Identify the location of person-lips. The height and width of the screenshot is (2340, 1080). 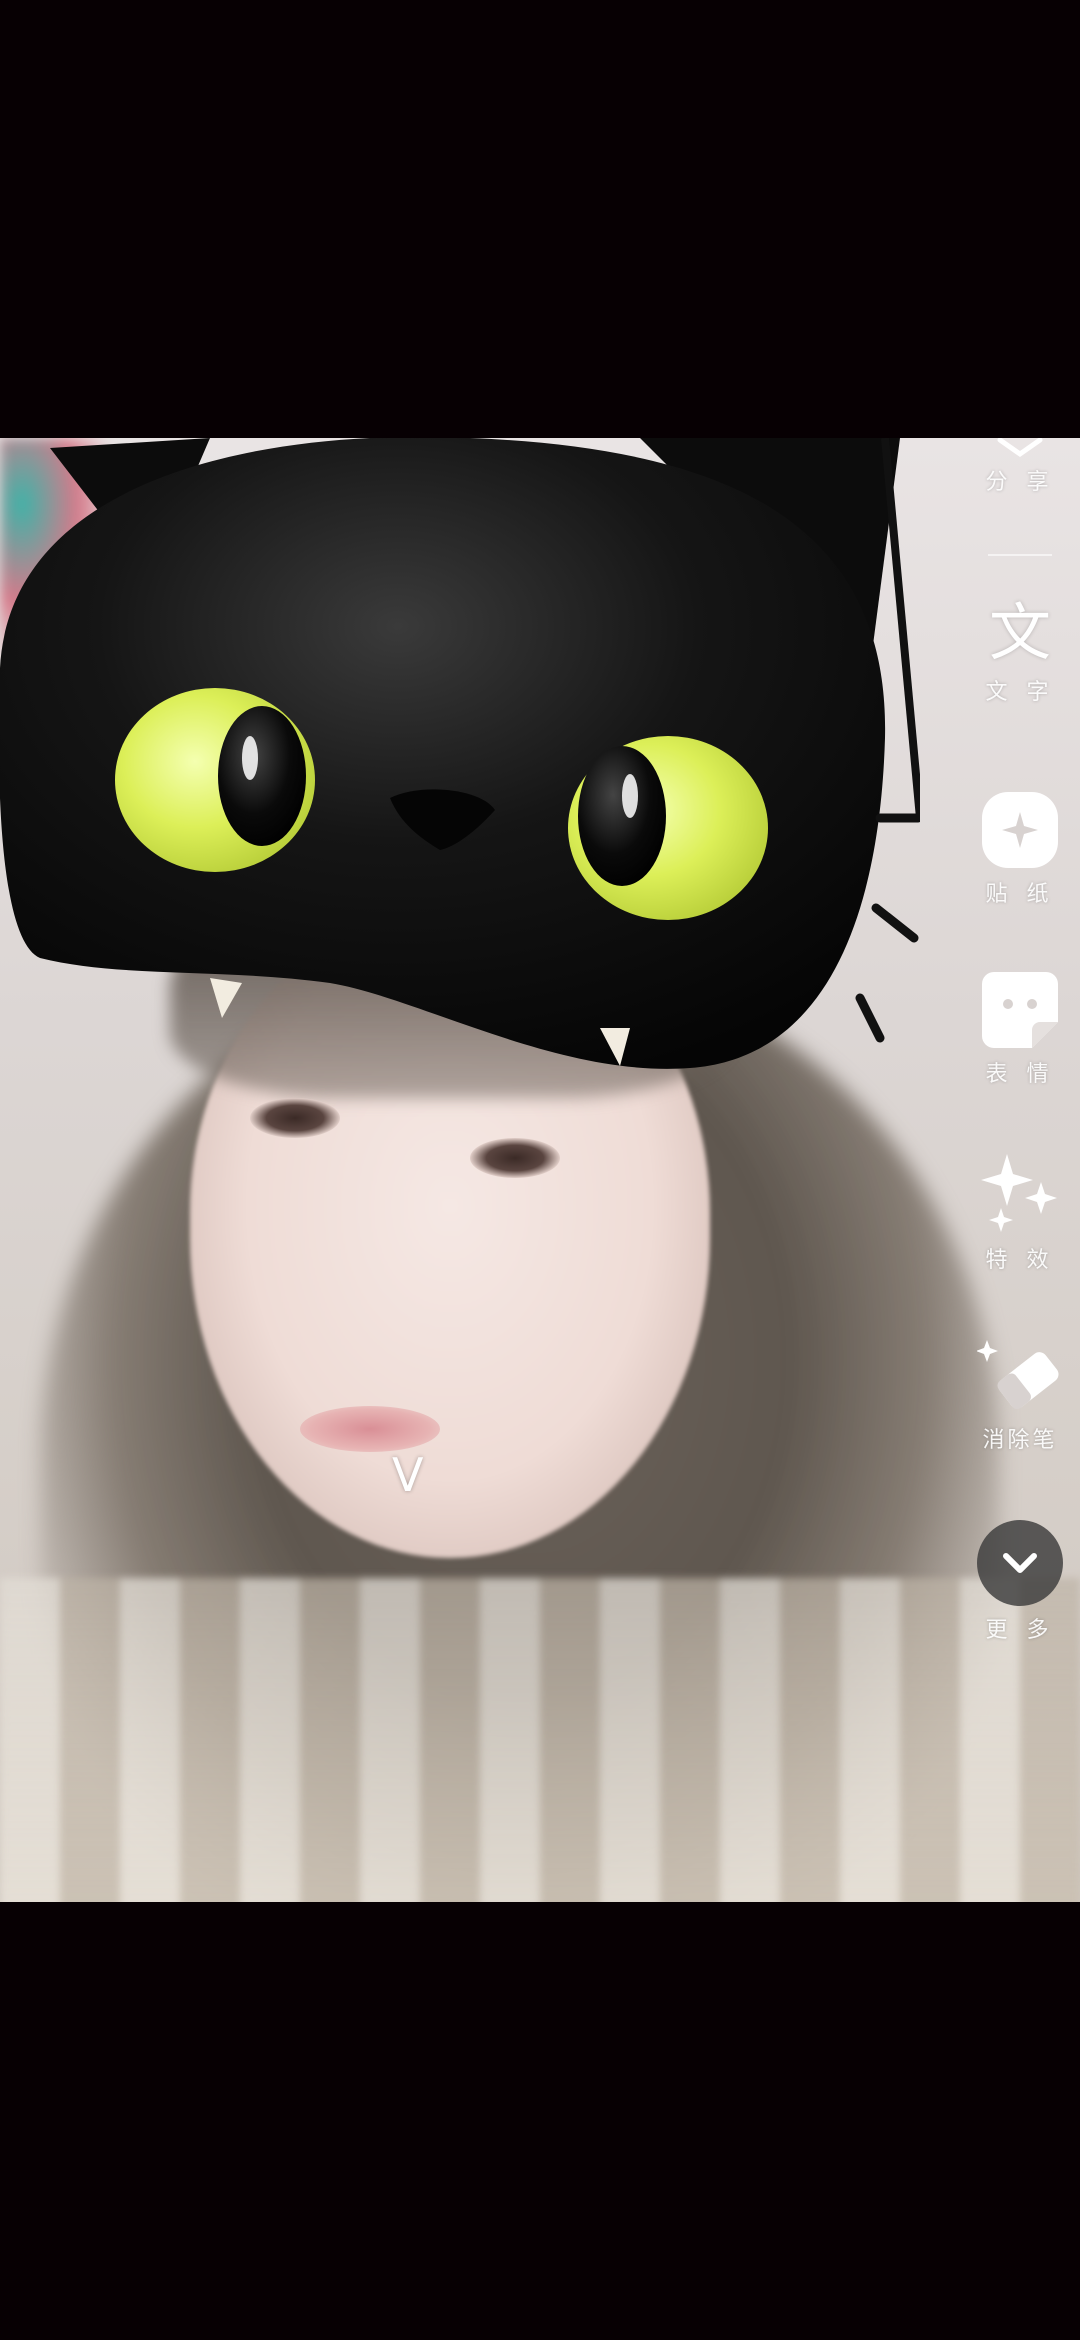
(370, 1429).